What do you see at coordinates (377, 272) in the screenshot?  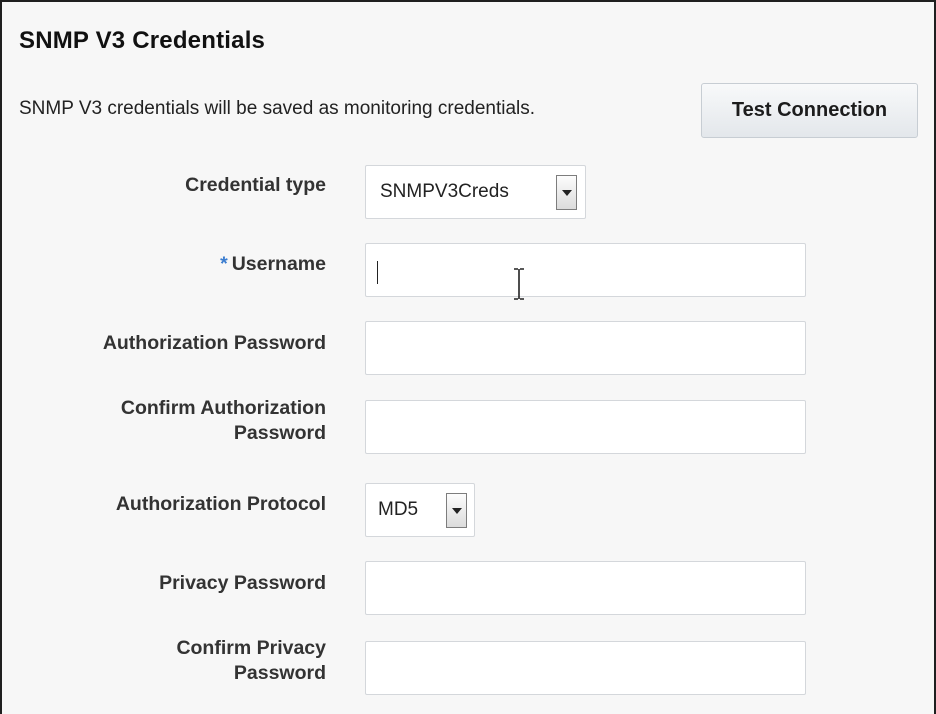 I see `text-caret` at bounding box center [377, 272].